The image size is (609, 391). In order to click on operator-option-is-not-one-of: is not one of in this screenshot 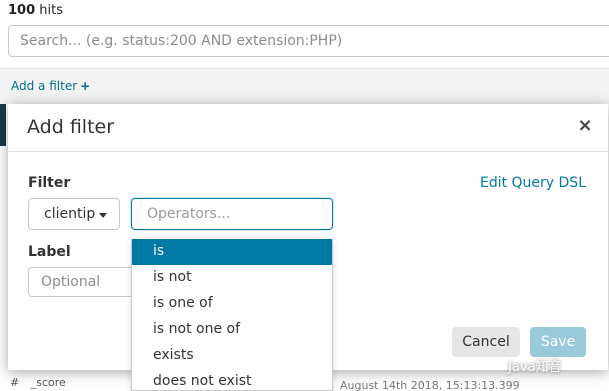, I will do `click(232, 330)`.